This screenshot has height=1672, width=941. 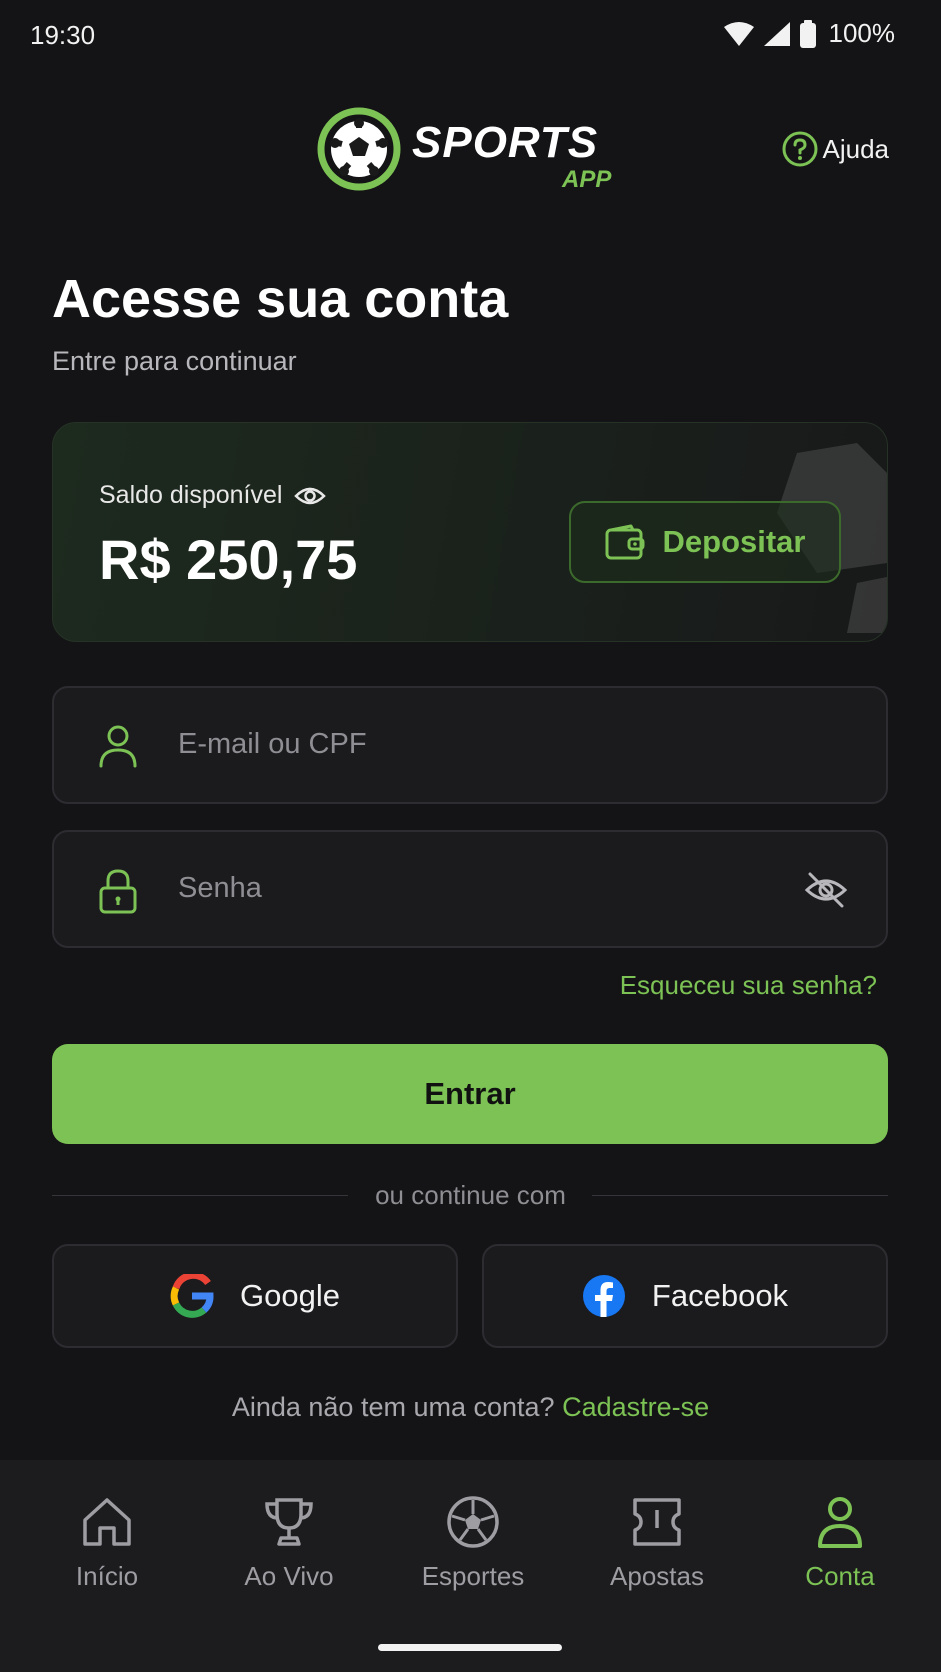 I want to click on login-button: Entrar, so click(x=470, y=1094).